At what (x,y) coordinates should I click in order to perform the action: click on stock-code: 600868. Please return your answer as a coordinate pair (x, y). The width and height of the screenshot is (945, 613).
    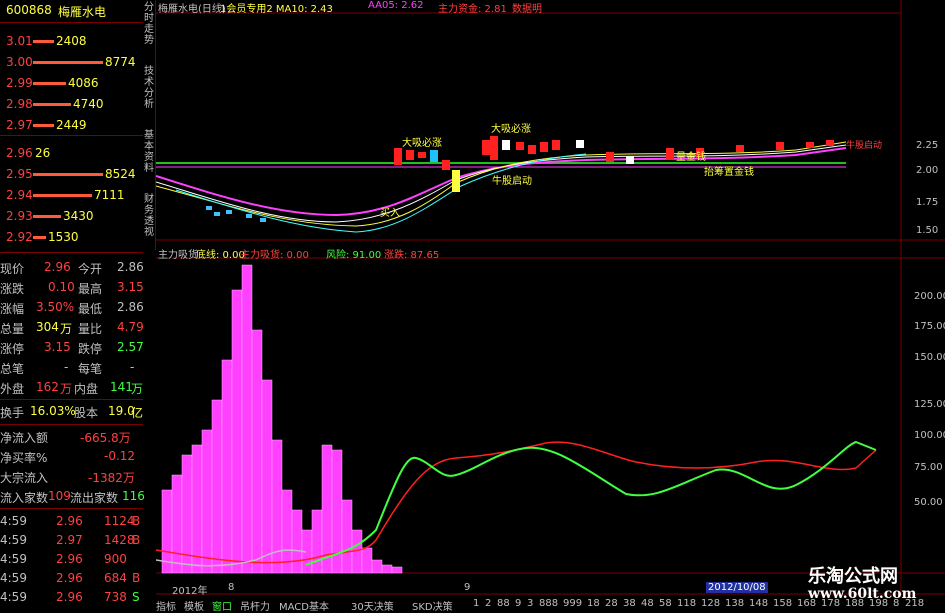
    Looking at the image, I should click on (29, 10).